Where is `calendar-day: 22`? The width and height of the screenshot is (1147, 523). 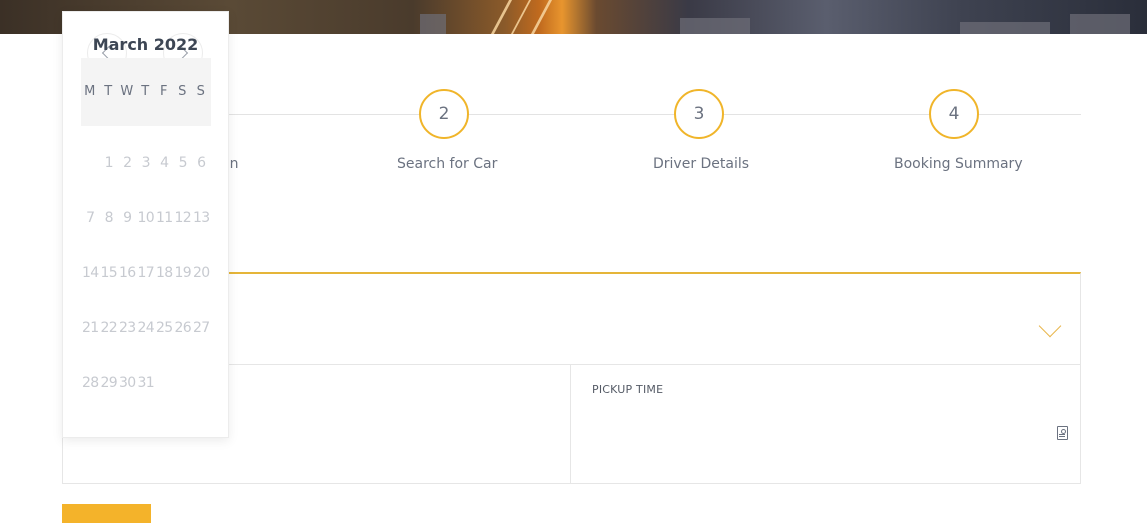 calendar-day: 22 is located at coordinates (109, 328).